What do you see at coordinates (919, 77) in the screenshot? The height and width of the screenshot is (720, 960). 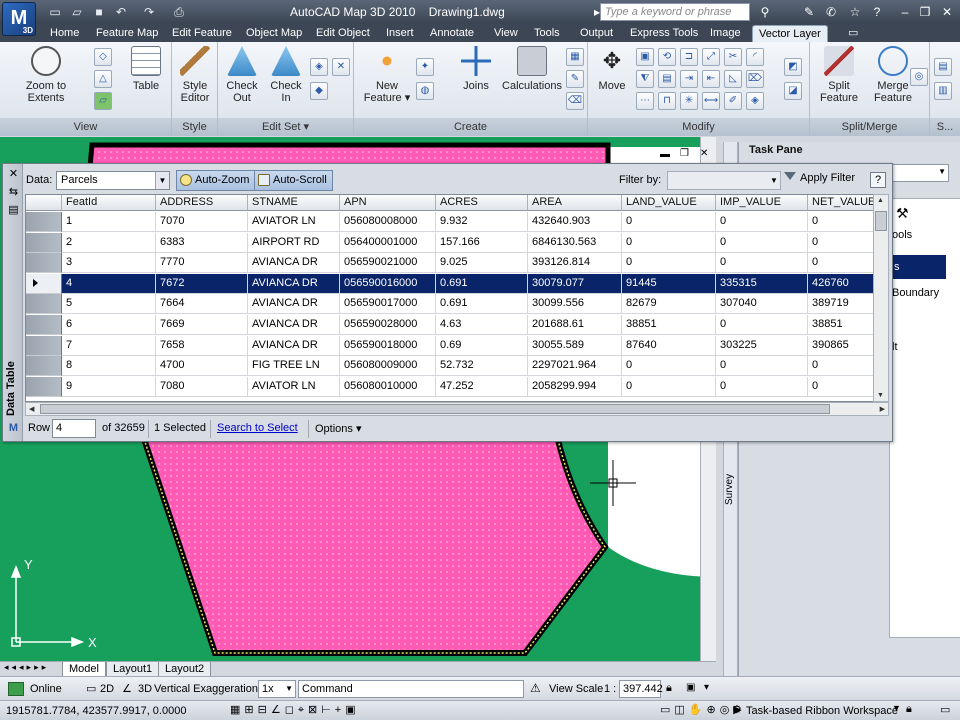 I see `split-options-icon: ◎` at bounding box center [919, 77].